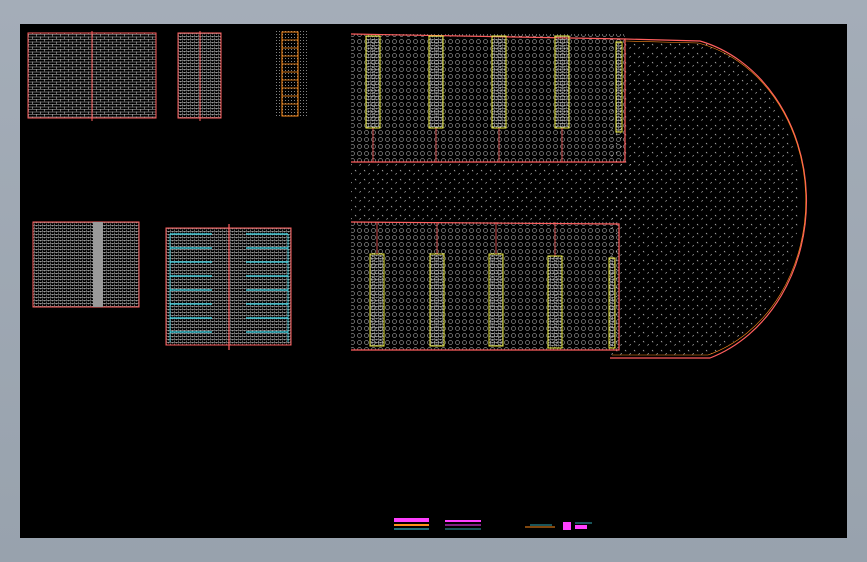  What do you see at coordinates (199, 76) in the screenshot?
I see `paving-swatch-fine` at bounding box center [199, 76].